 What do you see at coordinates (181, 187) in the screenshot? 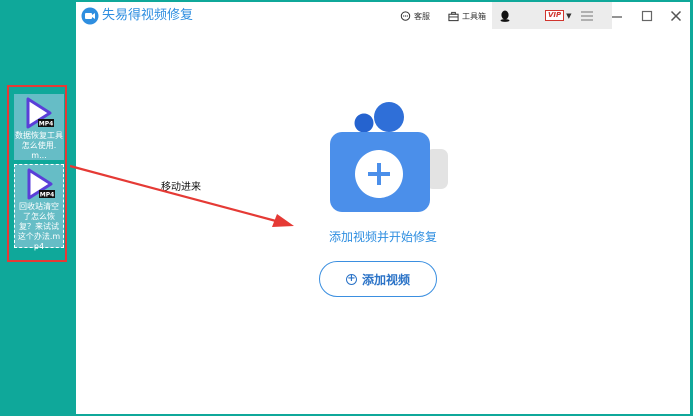
I see `annotation-label: 移动进来` at bounding box center [181, 187].